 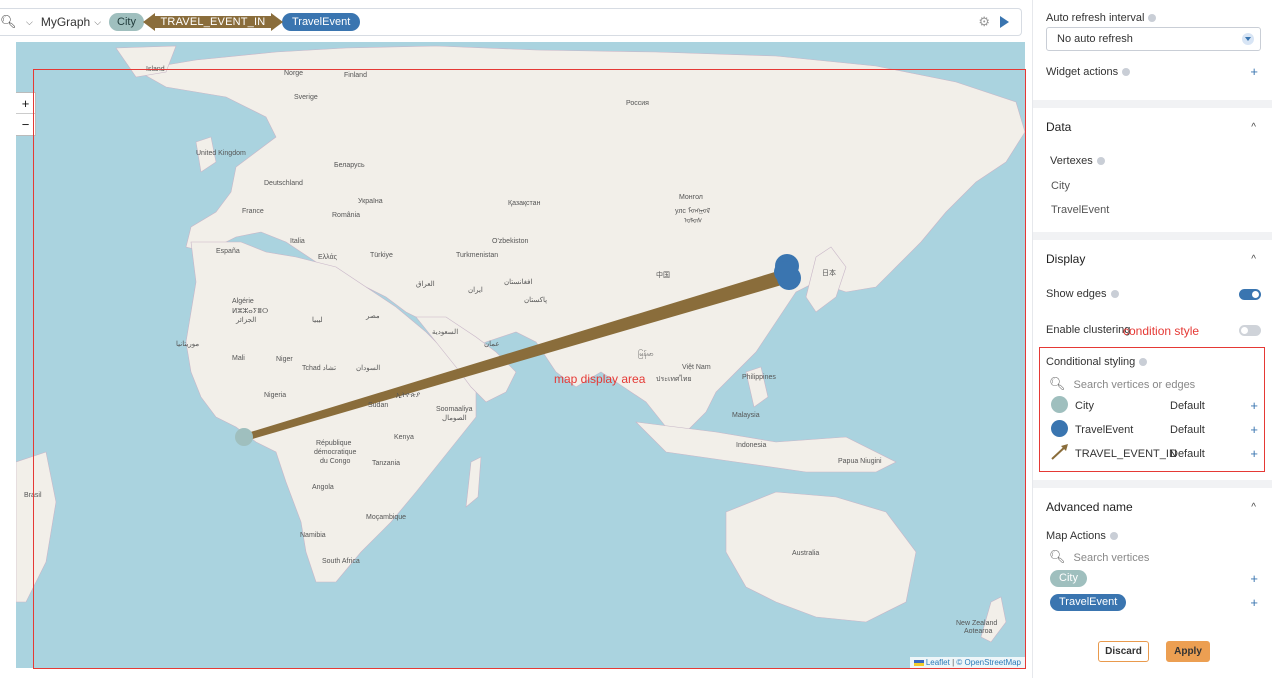 What do you see at coordinates (1253, 259) in the screenshot?
I see `collapse-display-icon: ^` at bounding box center [1253, 259].